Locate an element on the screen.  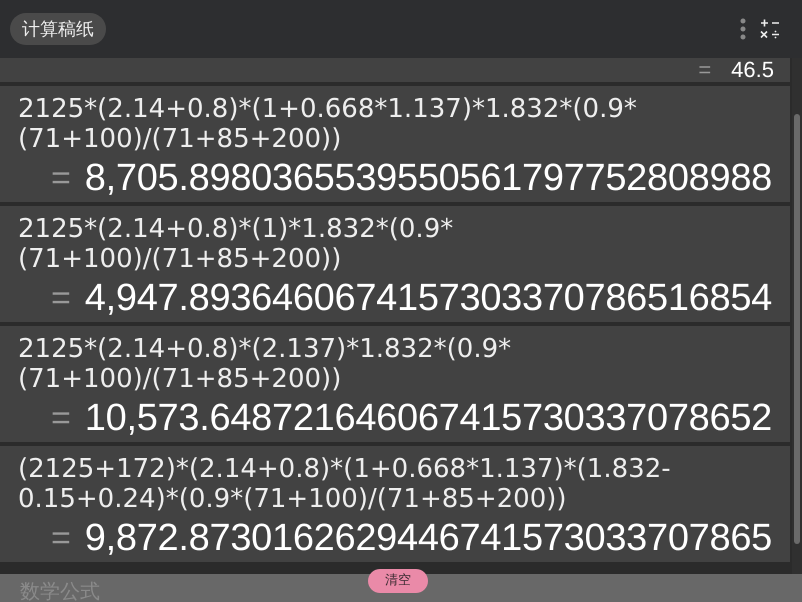
calculator-icon is located at coordinates (770, 29).